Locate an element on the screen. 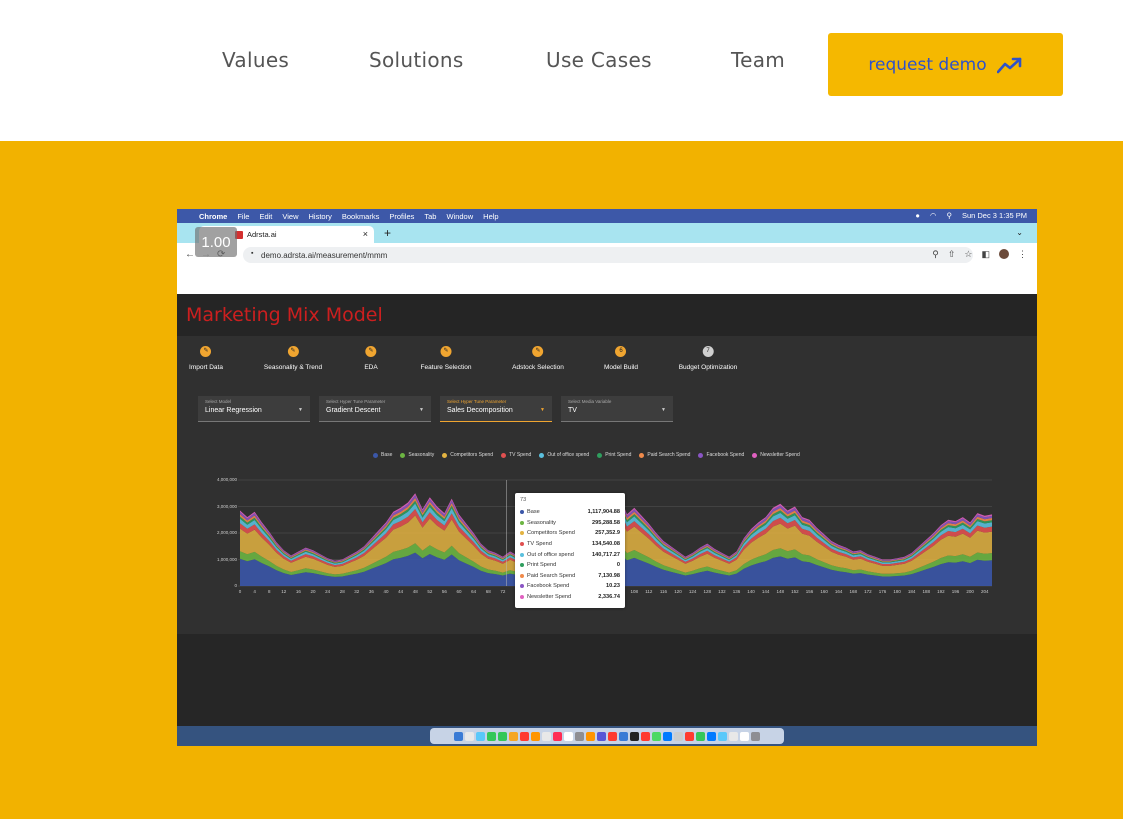  x-tick-label: 64 is located at coordinates (474, 591).